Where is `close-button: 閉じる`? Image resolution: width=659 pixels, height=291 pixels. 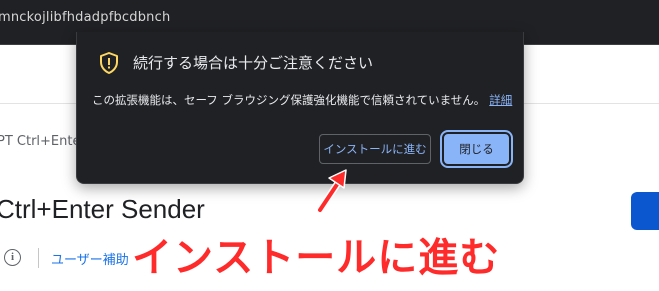 close-button: 閉じる is located at coordinates (476, 149).